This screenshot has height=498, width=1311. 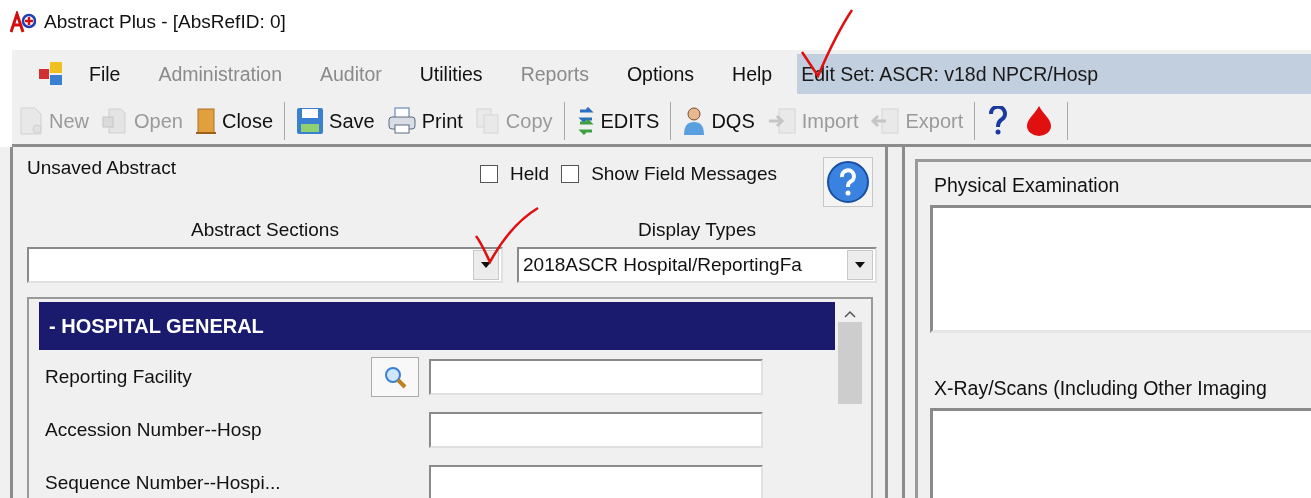 I want to click on toolbar-button: Close, so click(x=234, y=121).